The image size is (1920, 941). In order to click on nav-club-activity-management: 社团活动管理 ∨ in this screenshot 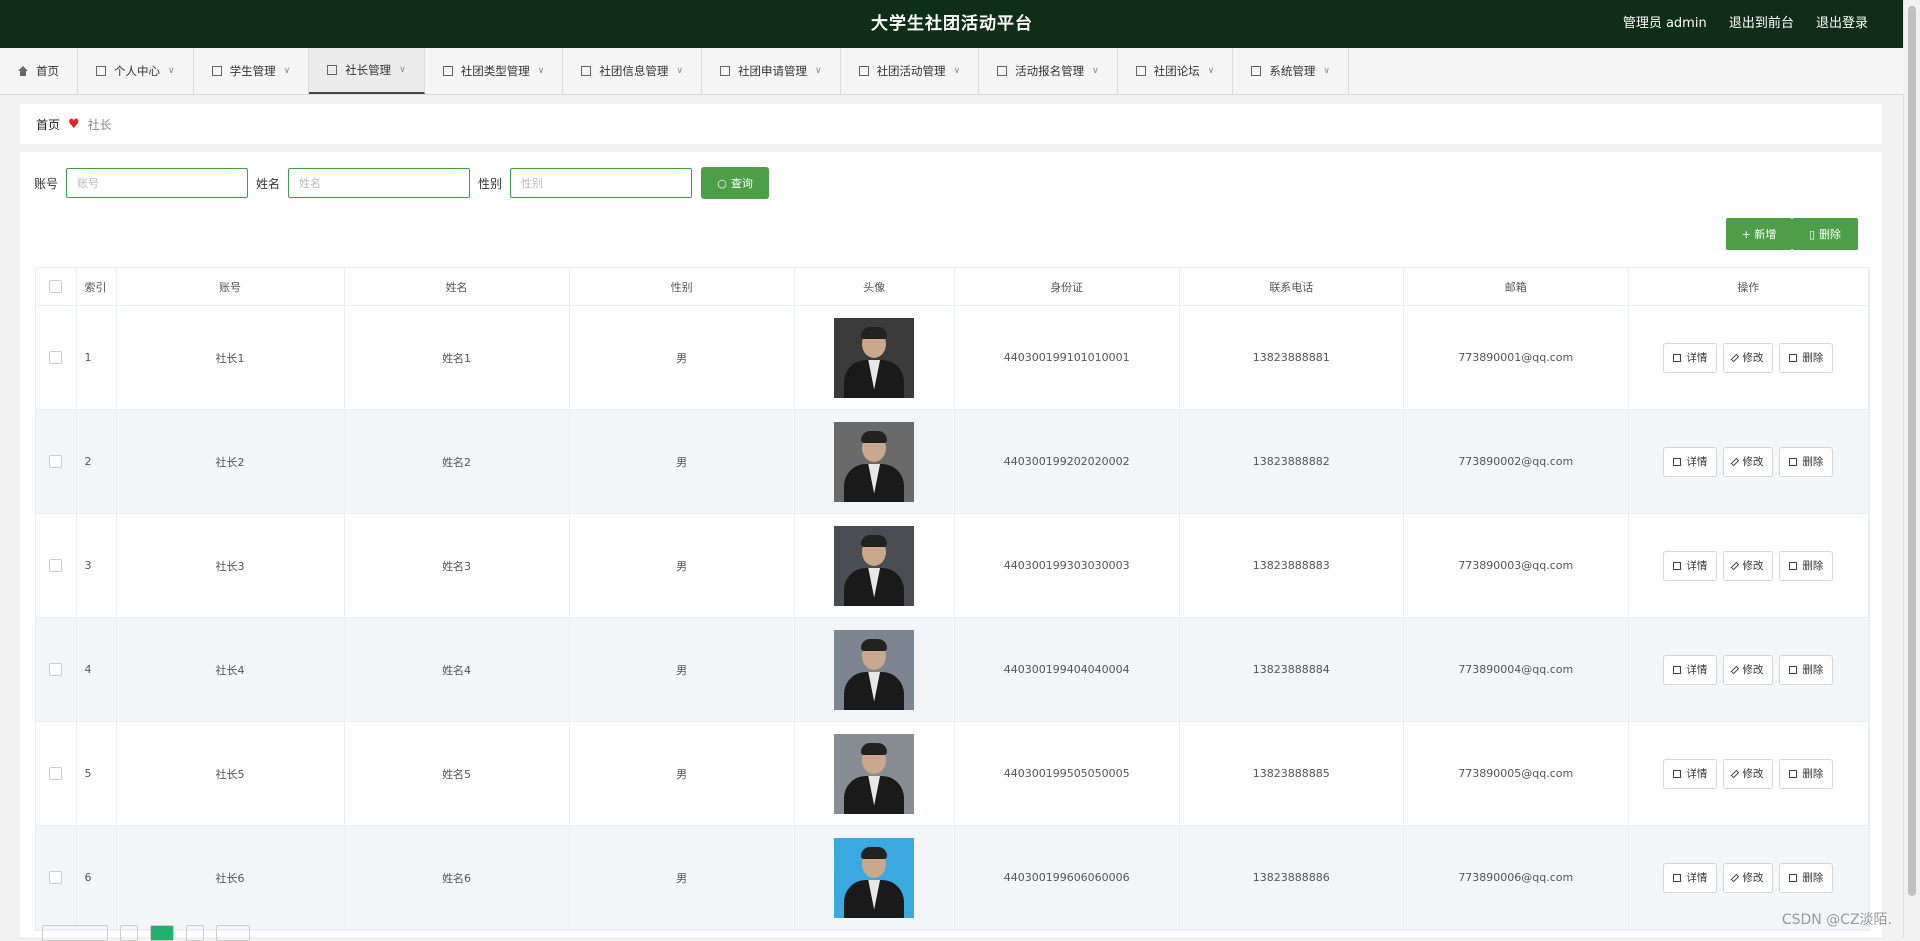, I will do `click(910, 71)`.